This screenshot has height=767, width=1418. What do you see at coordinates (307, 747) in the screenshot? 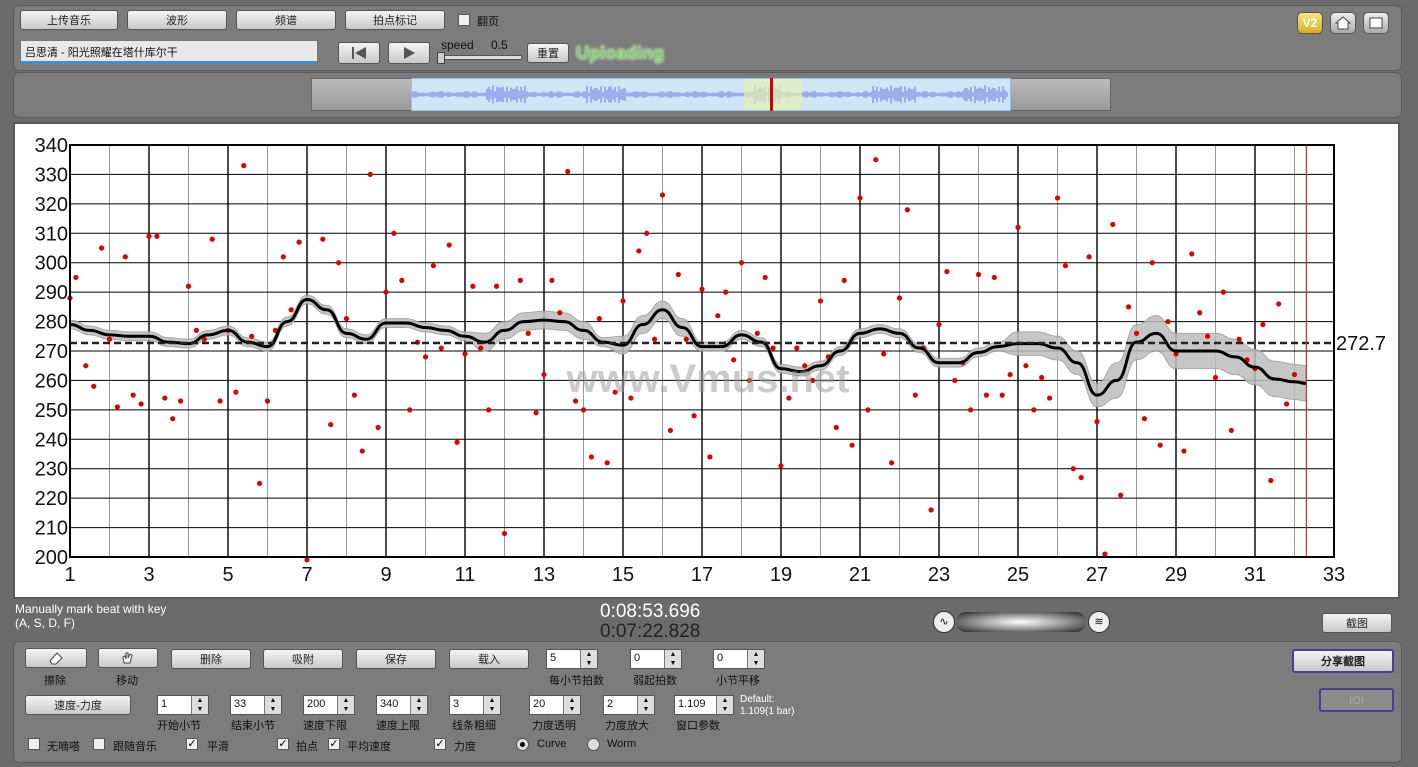
I see `beat-points-label: 拍点` at bounding box center [307, 747].